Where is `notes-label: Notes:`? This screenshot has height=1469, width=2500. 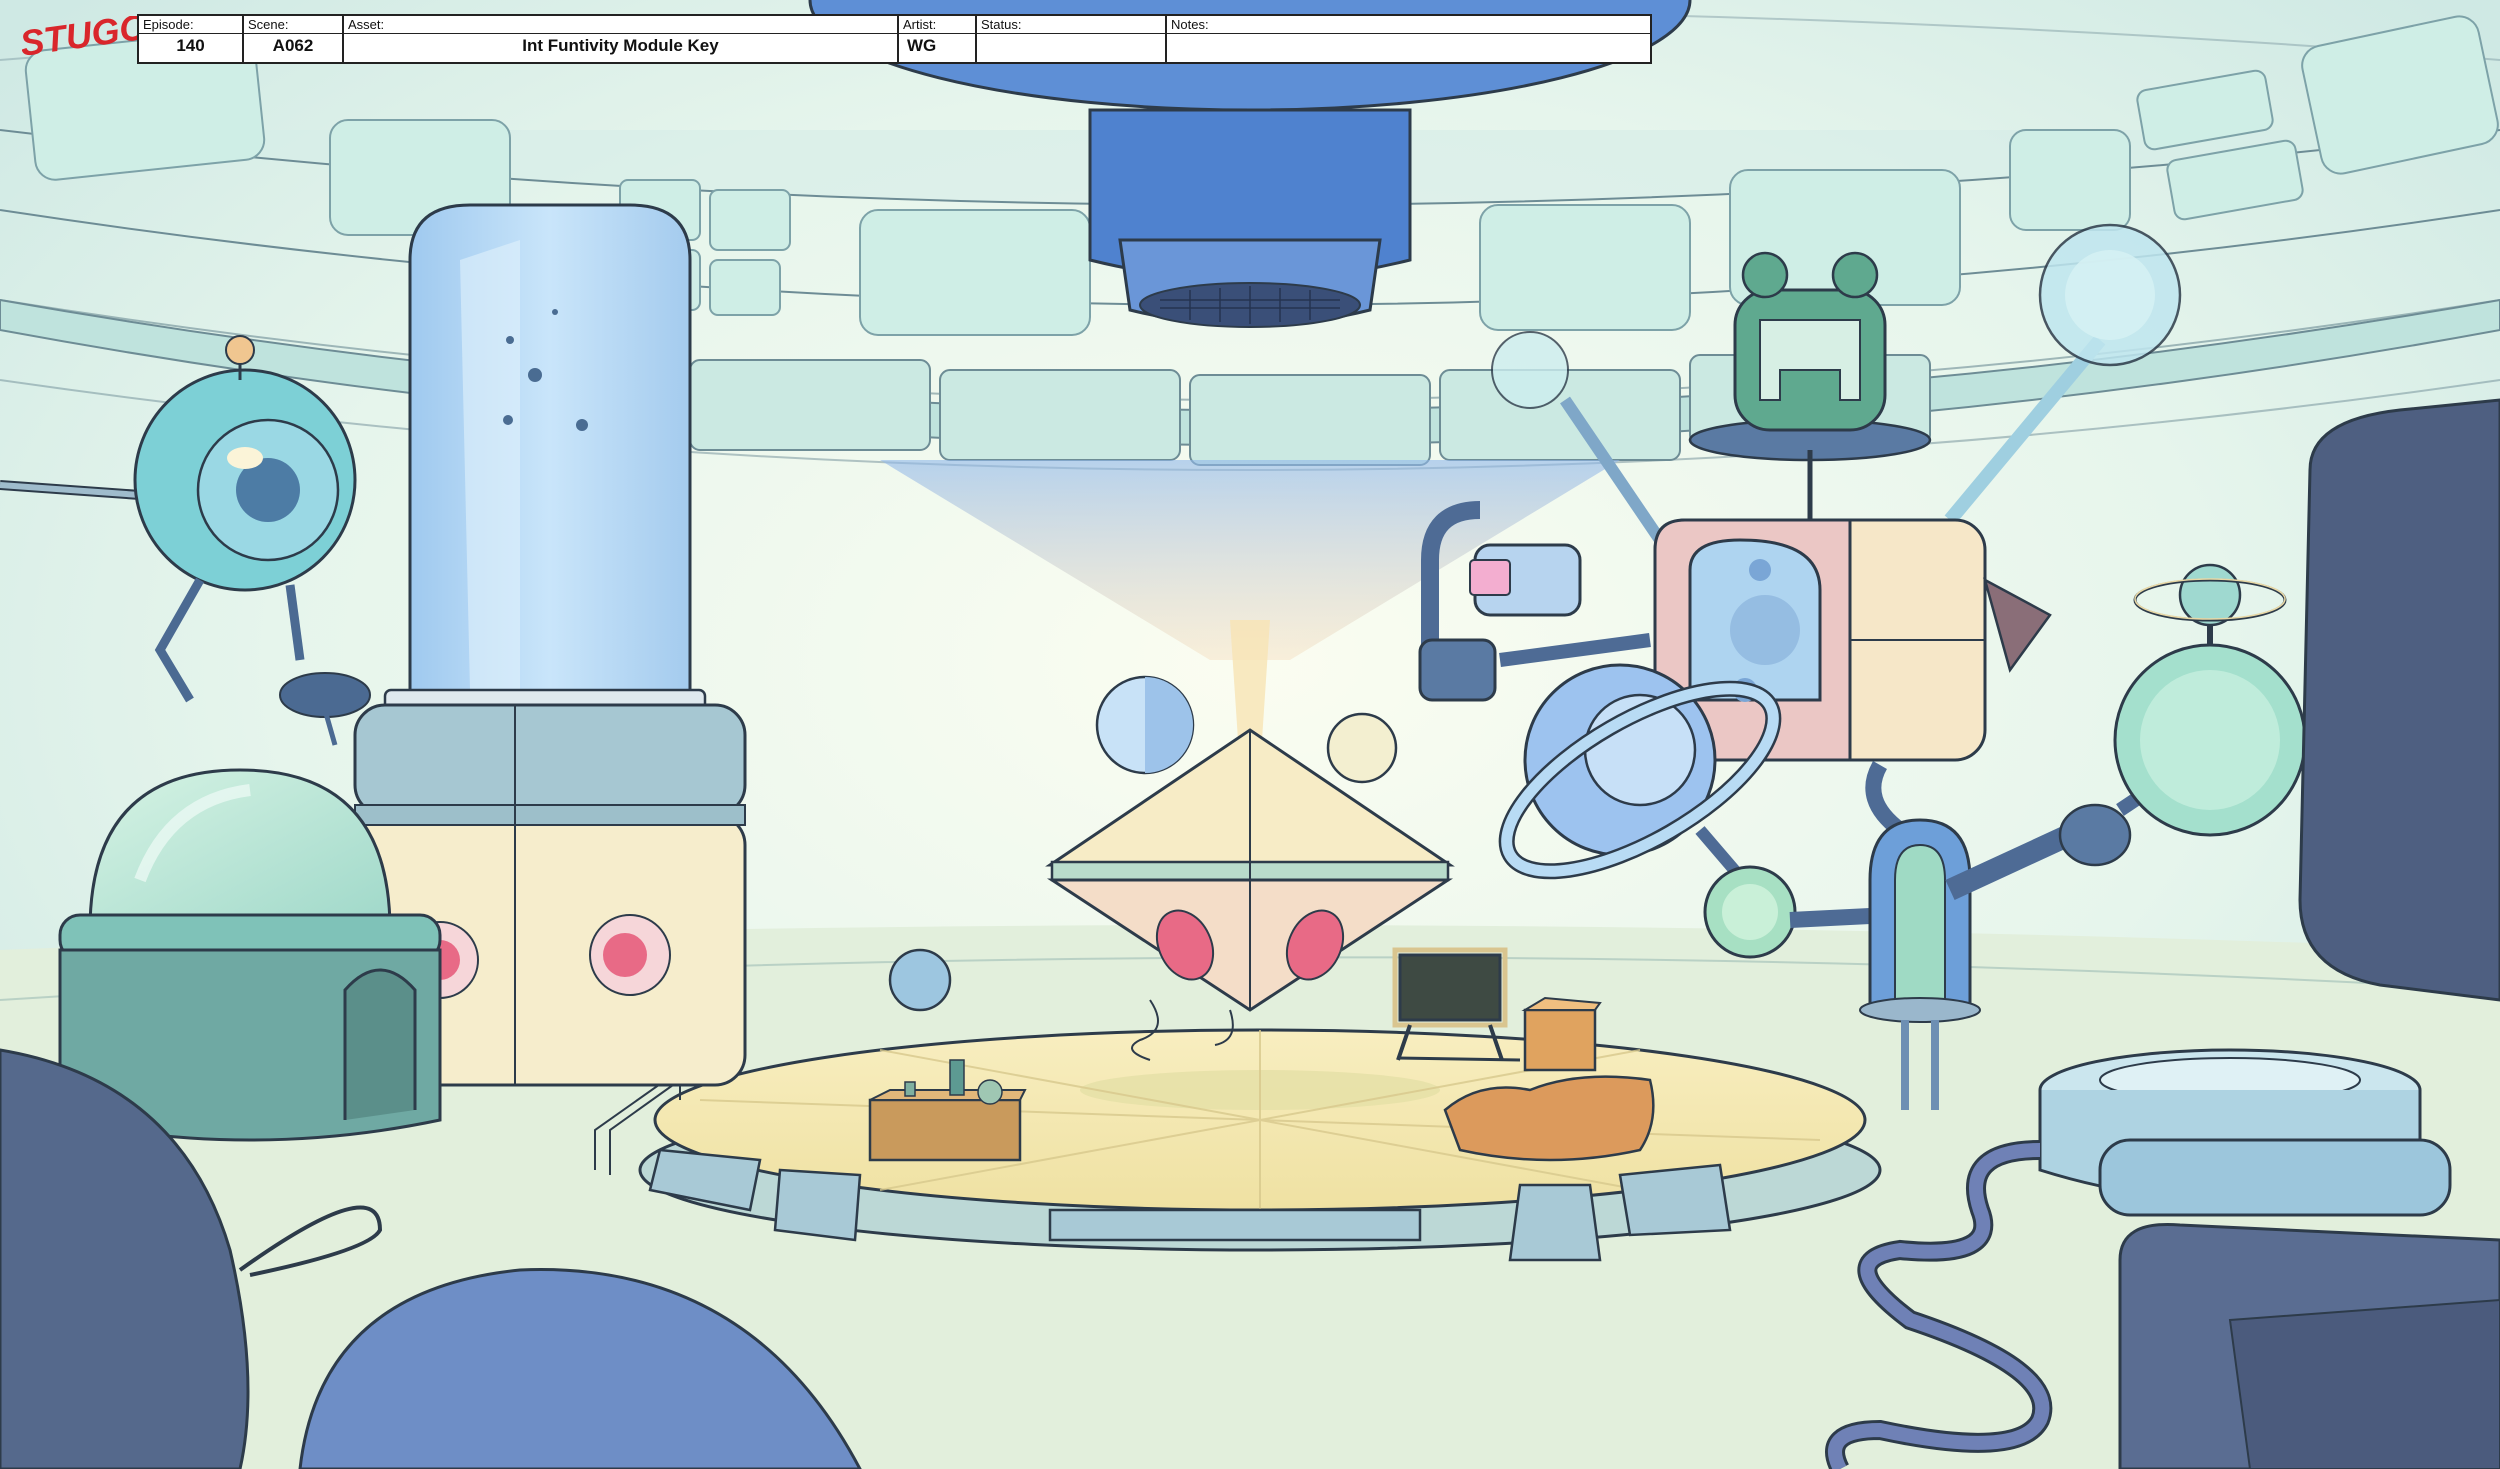 notes-label: Notes: is located at coordinates (1190, 24).